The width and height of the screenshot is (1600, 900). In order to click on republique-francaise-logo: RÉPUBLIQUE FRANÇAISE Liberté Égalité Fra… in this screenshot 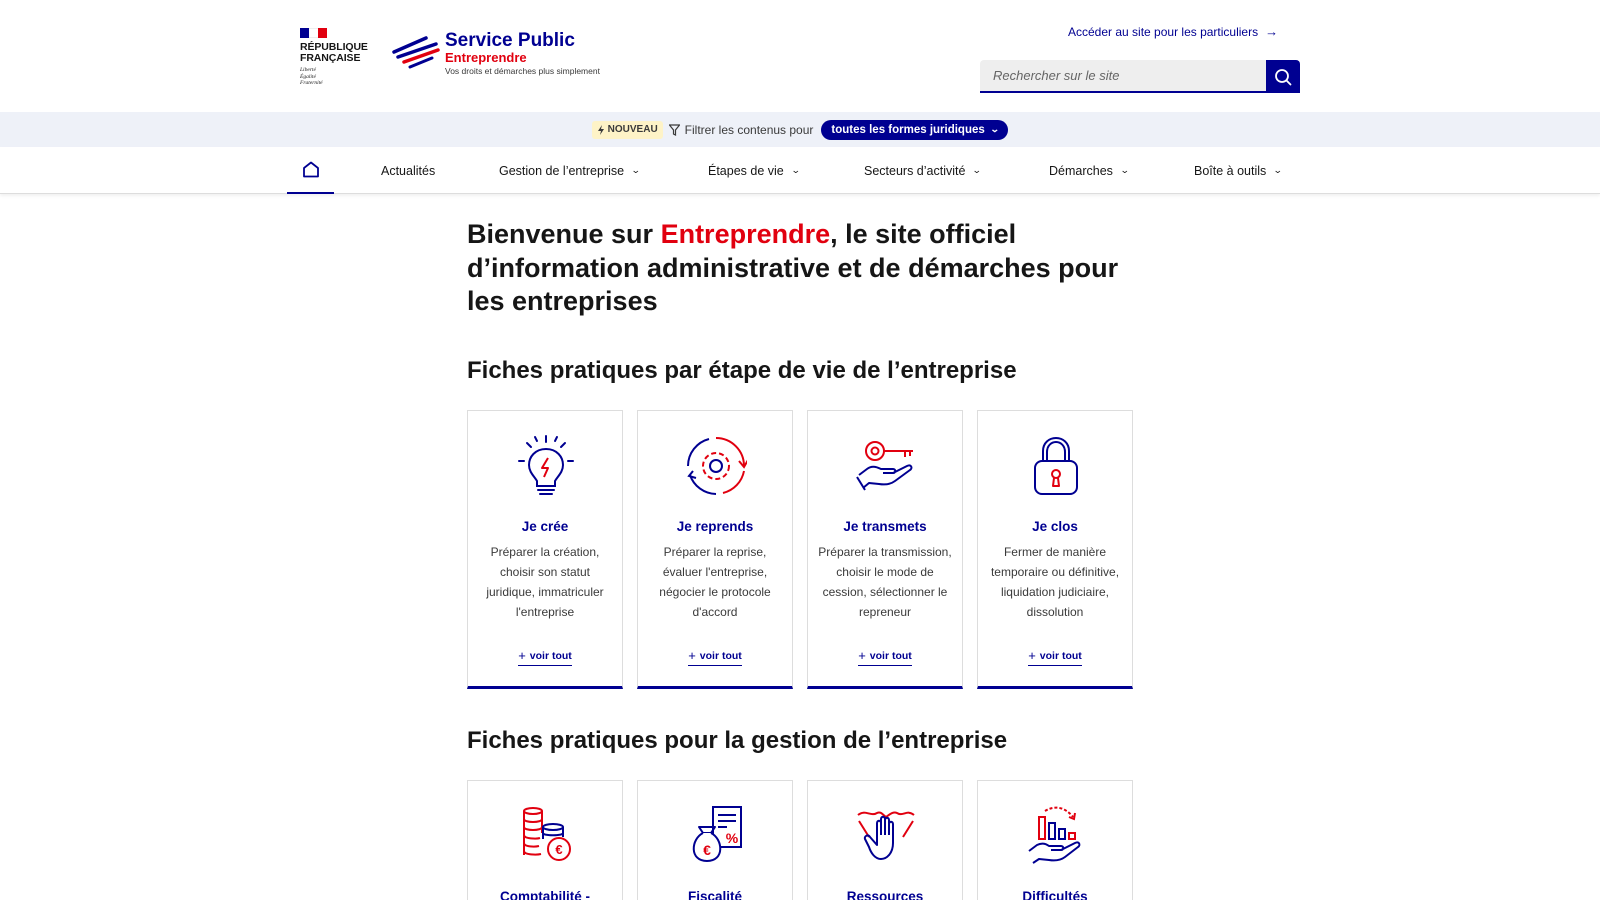, I will do `click(335, 57)`.